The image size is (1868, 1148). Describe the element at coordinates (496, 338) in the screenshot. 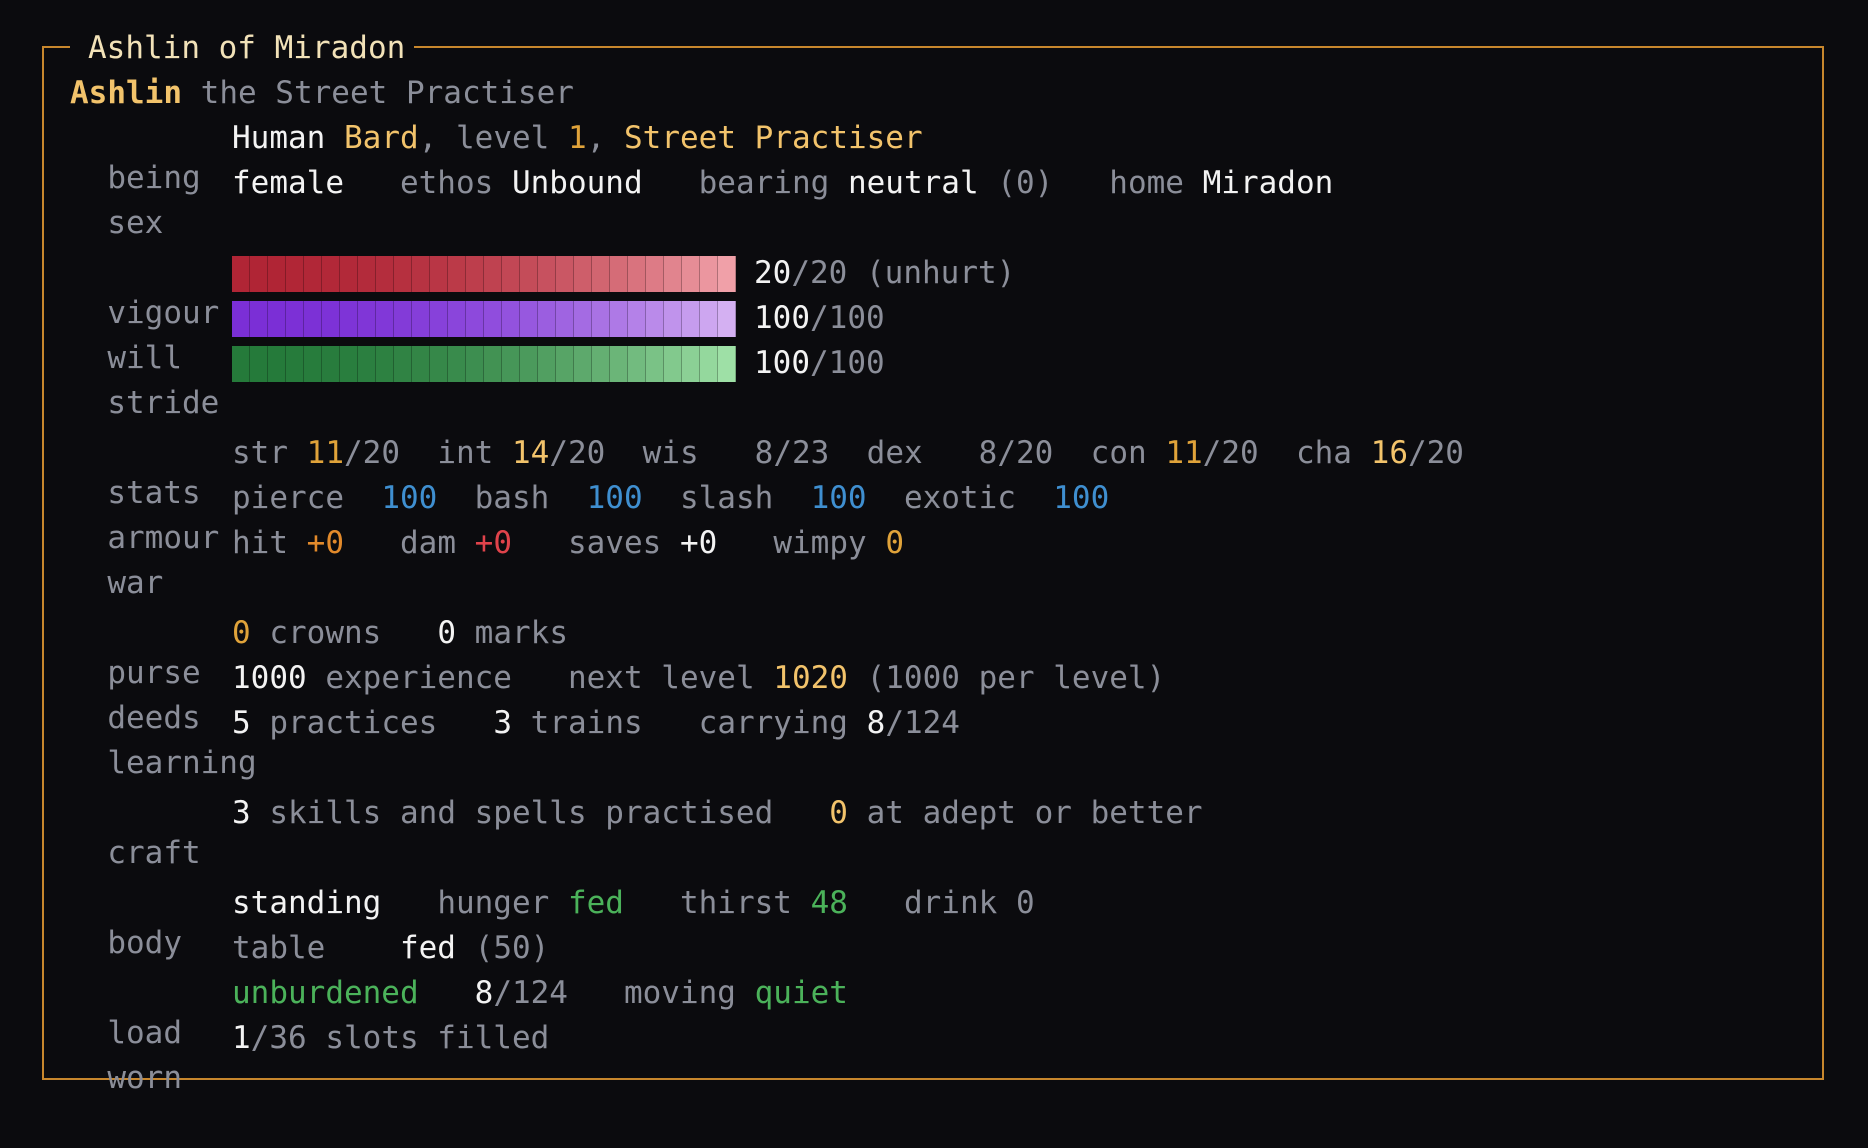

I see `will-row: will 100/100` at that location.